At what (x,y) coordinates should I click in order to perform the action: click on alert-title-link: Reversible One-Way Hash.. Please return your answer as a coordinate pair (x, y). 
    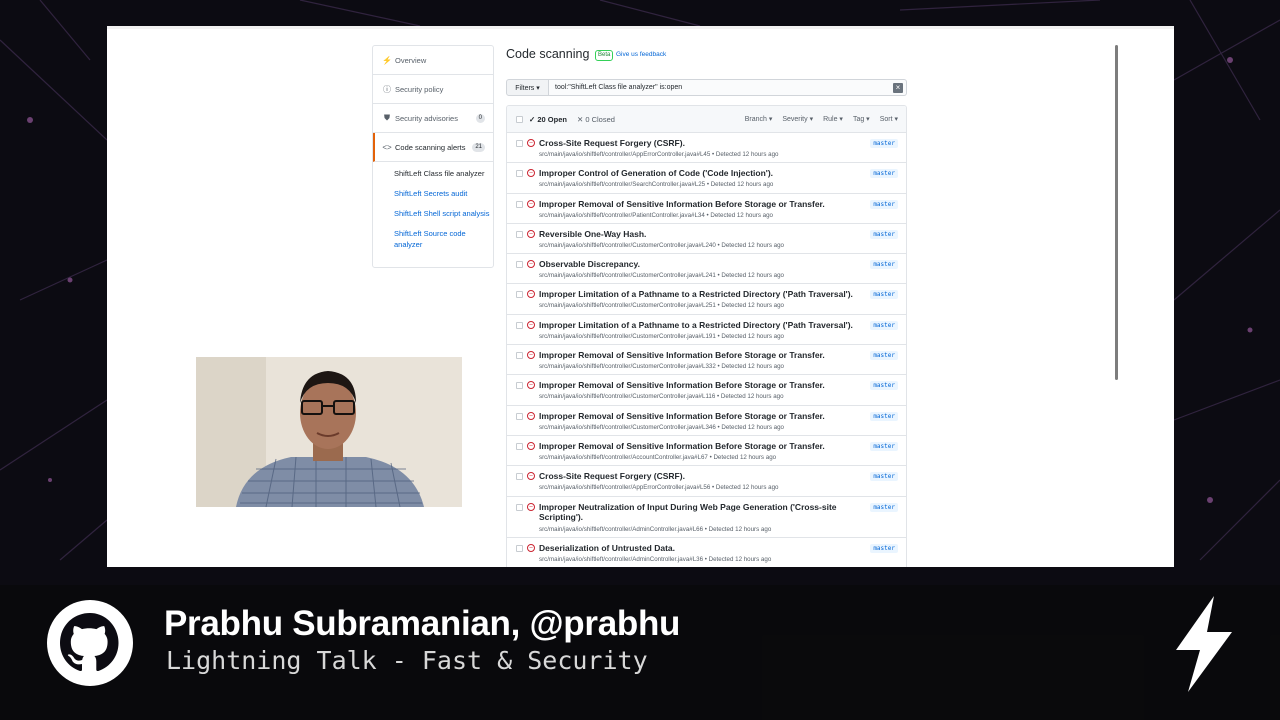
    Looking at the image, I should click on (699, 234).